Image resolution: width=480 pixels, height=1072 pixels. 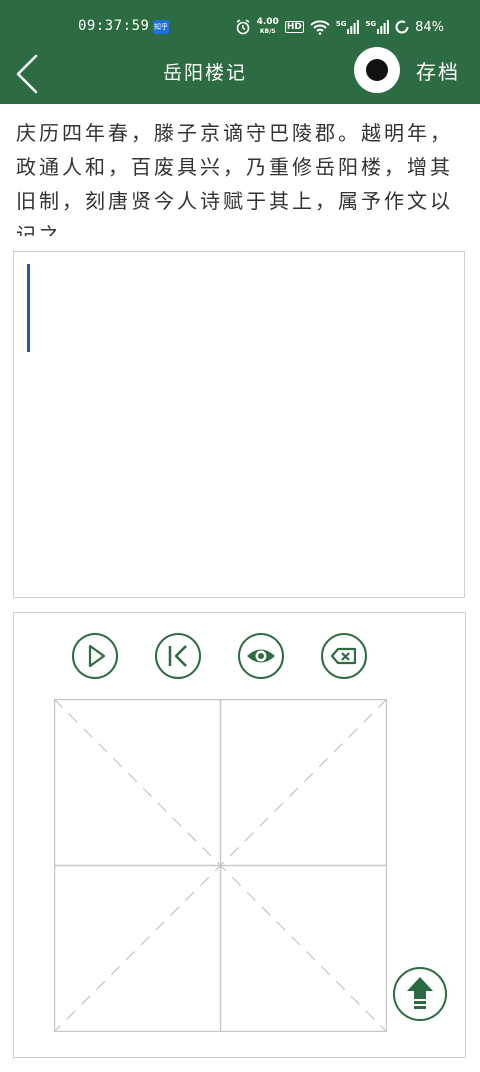 I want to click on signal-1: 5G, so click(x=348, y=27).